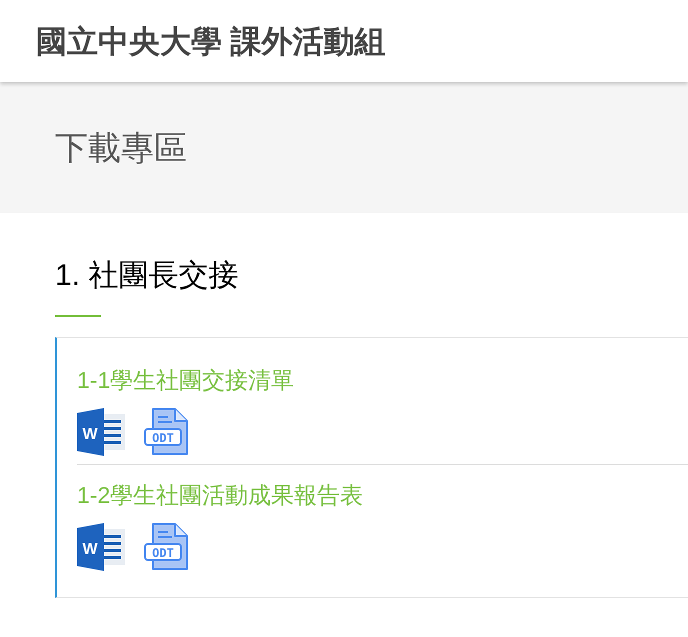 This screenshot has width=688, height=637. Describe the element at coordinates (185, 380) in the screenshot. I see `download-link: 1-1學生社團交接清單` at that location.